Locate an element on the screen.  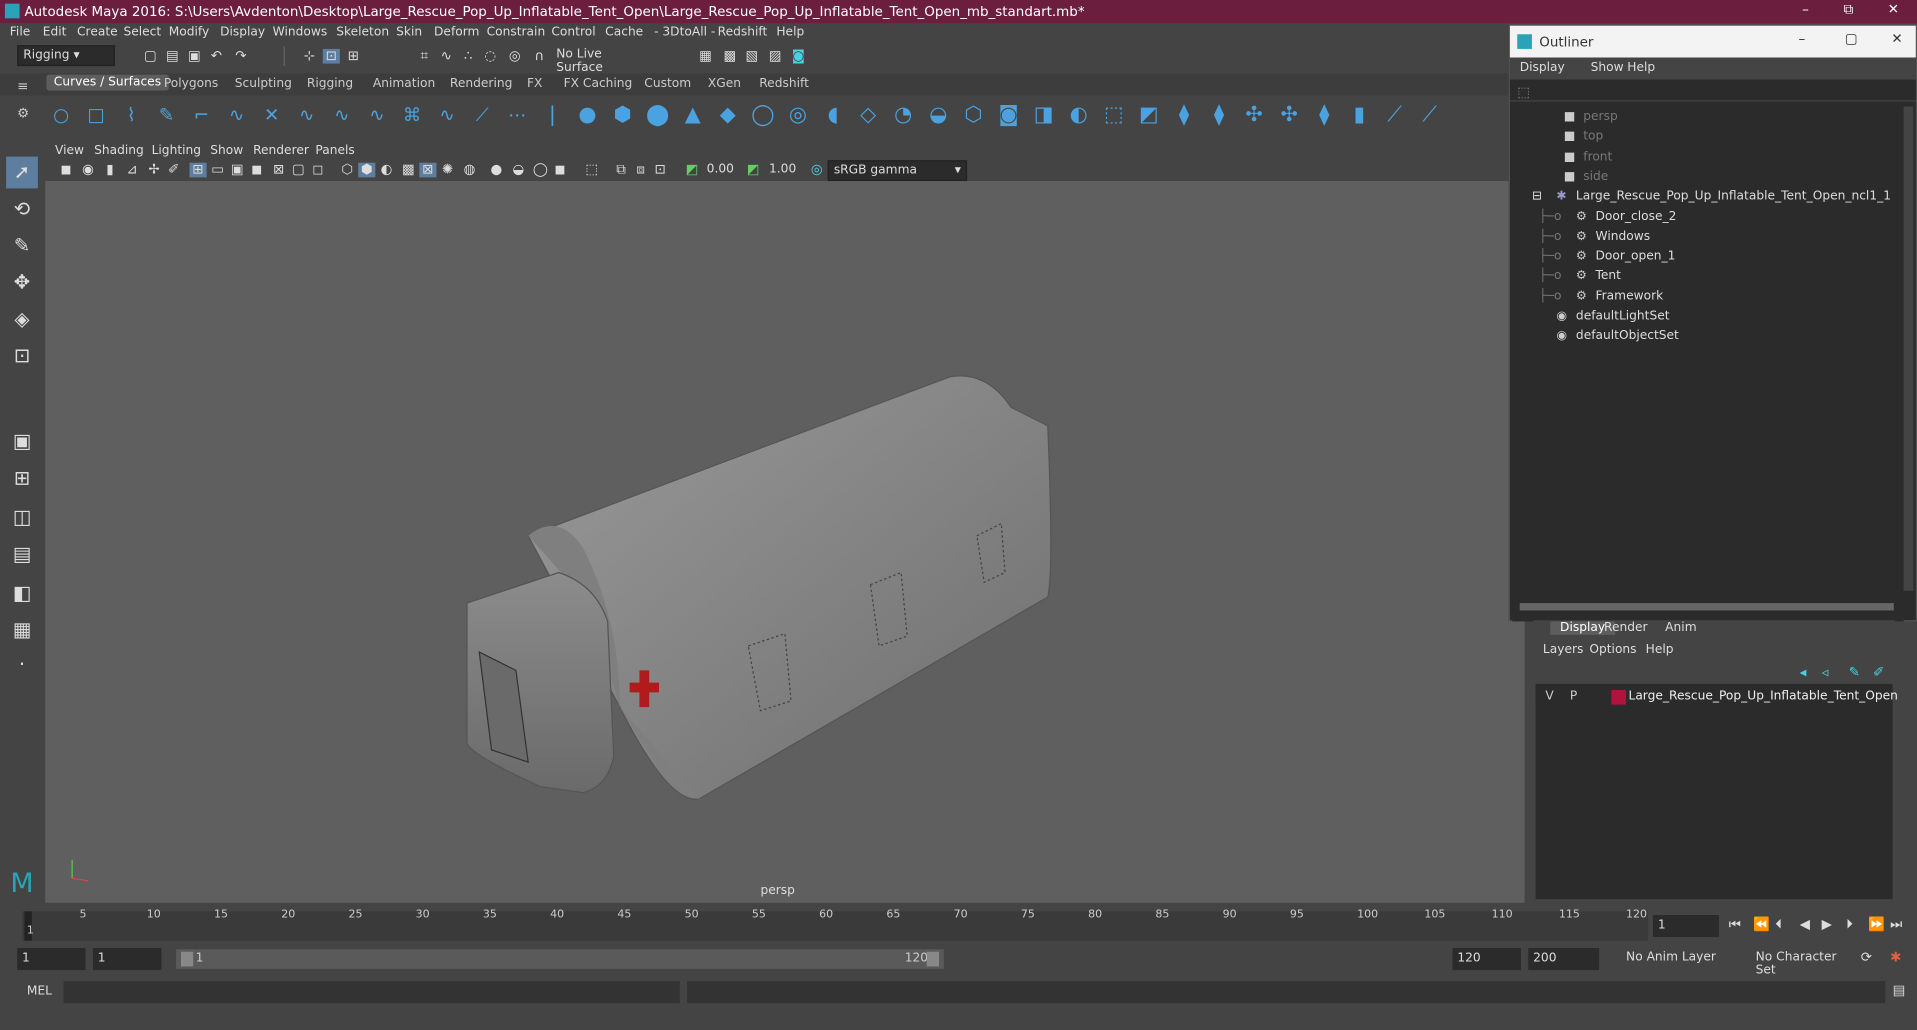
layer-menu-2: Help is located at coordinates (1660, 649).